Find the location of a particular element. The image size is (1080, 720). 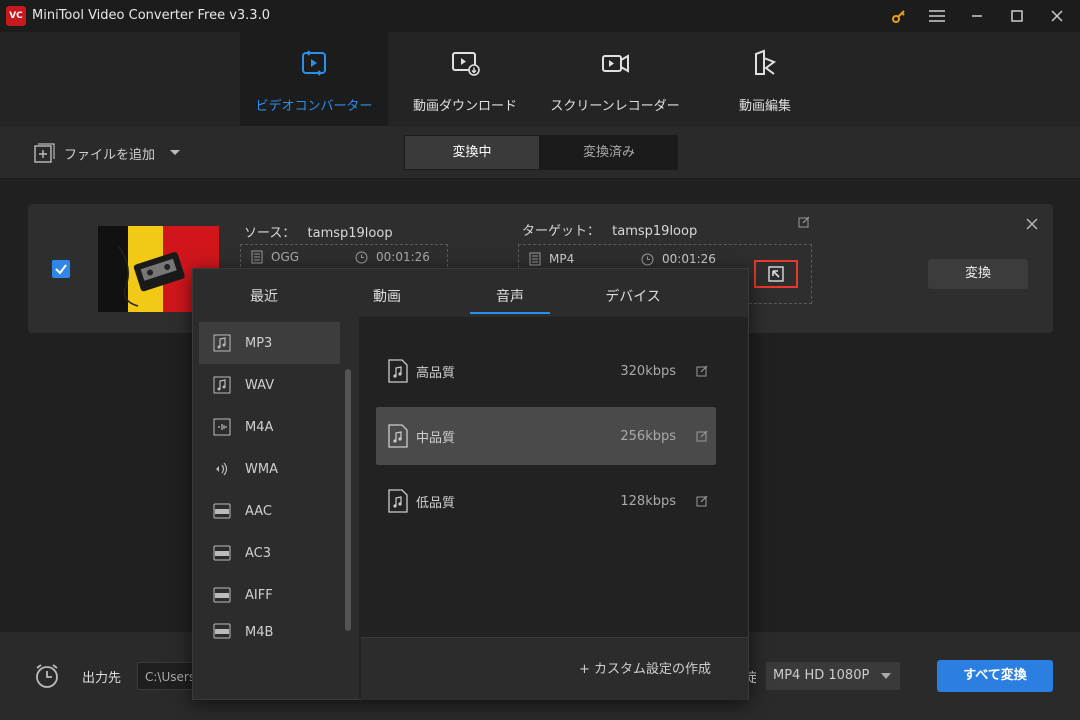

file-checkbox is located at coordinates (61, 269).